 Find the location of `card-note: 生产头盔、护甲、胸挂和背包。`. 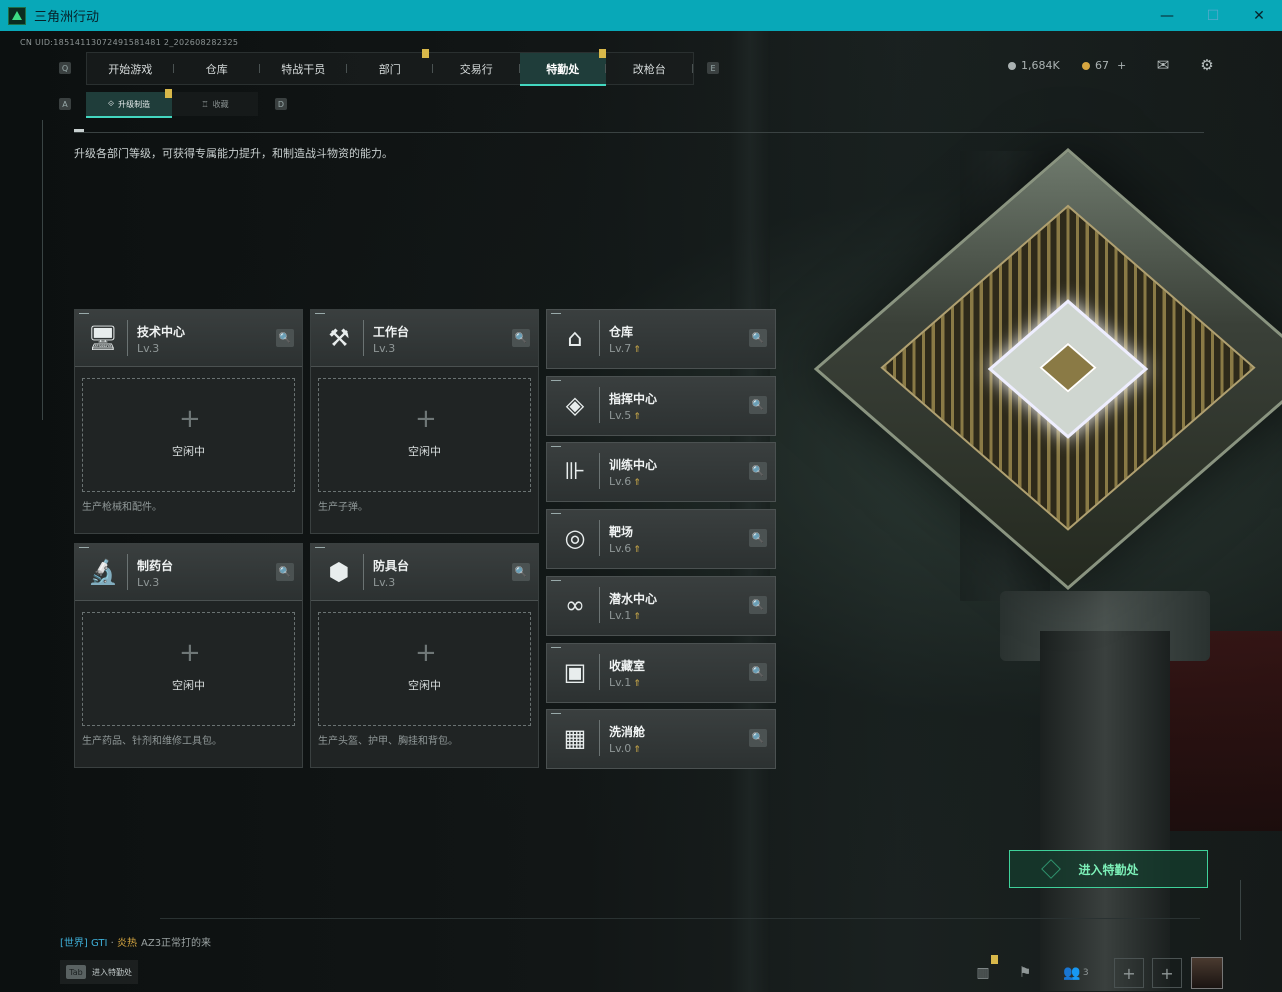

card-note: 生产头盔、护甲、胸挂和背包。 is located at coordinates (388, 741).